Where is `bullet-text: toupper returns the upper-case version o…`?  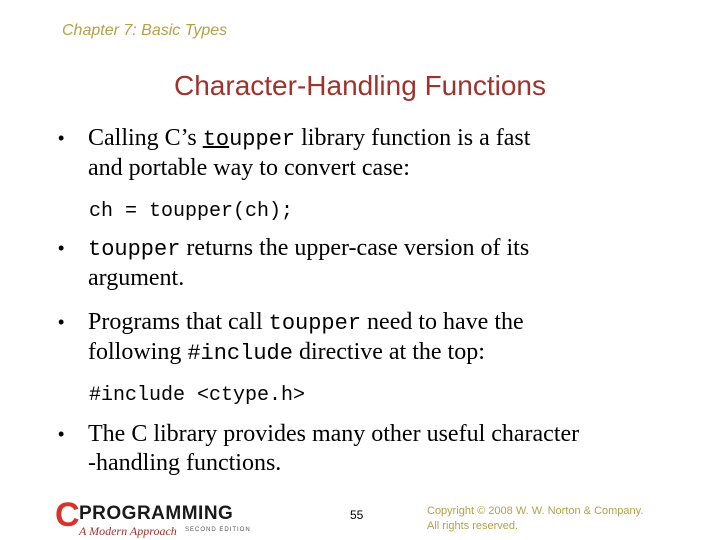
bullet-text: toupper returns the upper-case version o… is located at coordinates (383, 263).